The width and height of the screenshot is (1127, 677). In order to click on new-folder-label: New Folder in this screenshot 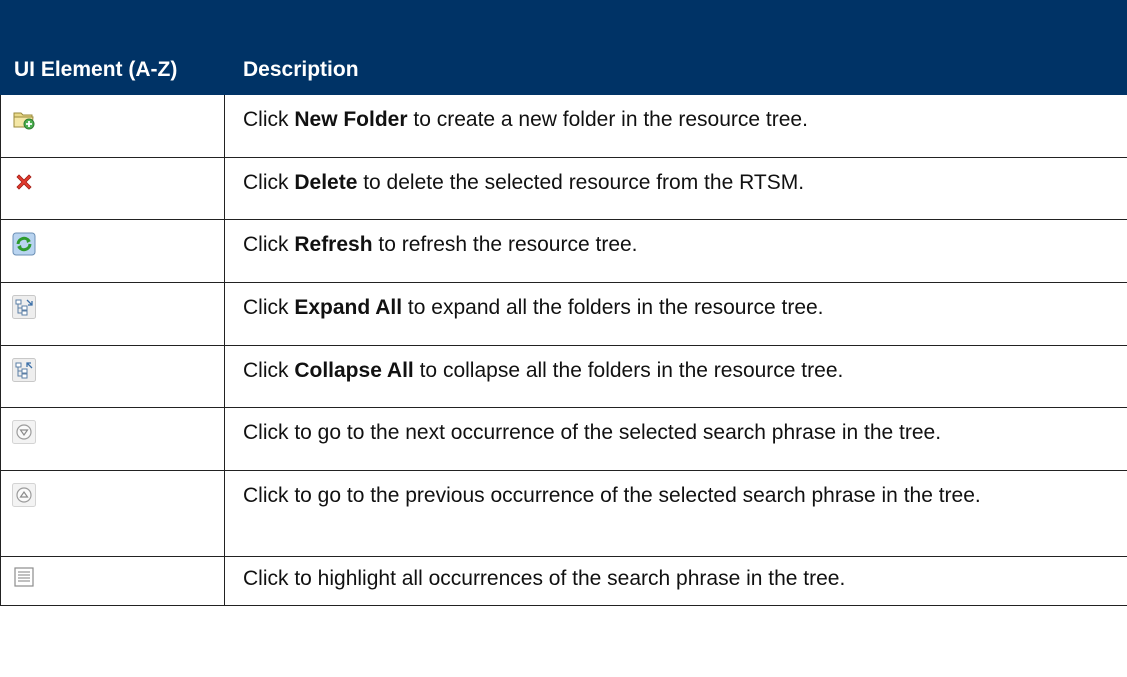, I will do `click(351, 119)`.